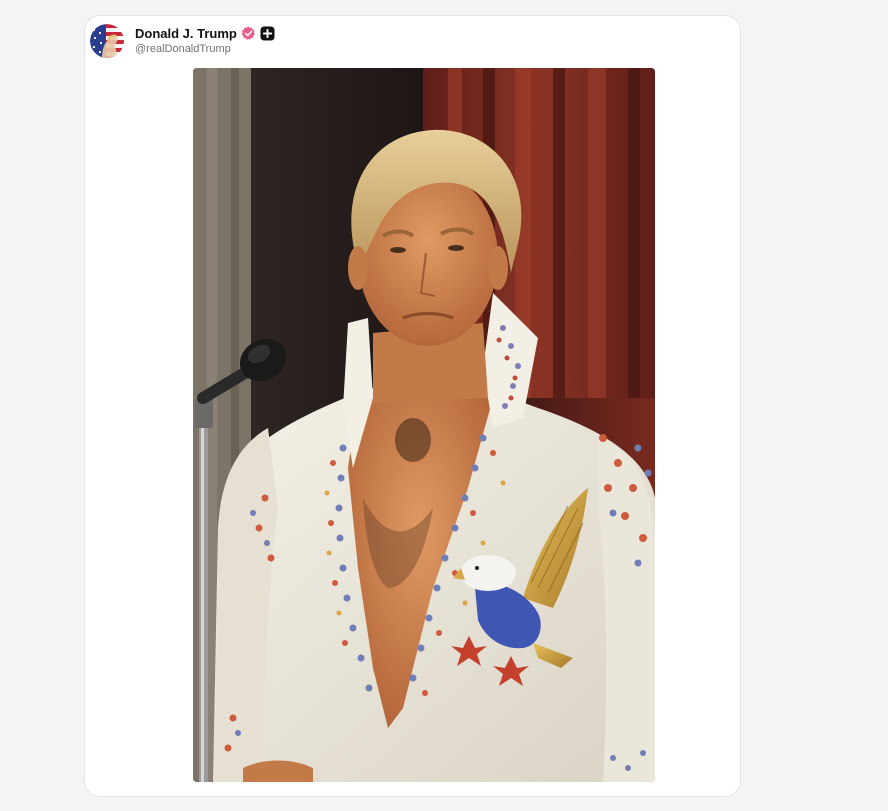 The width and height of the screenshot is (888, 811). Describe the element at coordinates (186, 34) in the screenshot. I see `display-name: Donald J. Trump` at that location.